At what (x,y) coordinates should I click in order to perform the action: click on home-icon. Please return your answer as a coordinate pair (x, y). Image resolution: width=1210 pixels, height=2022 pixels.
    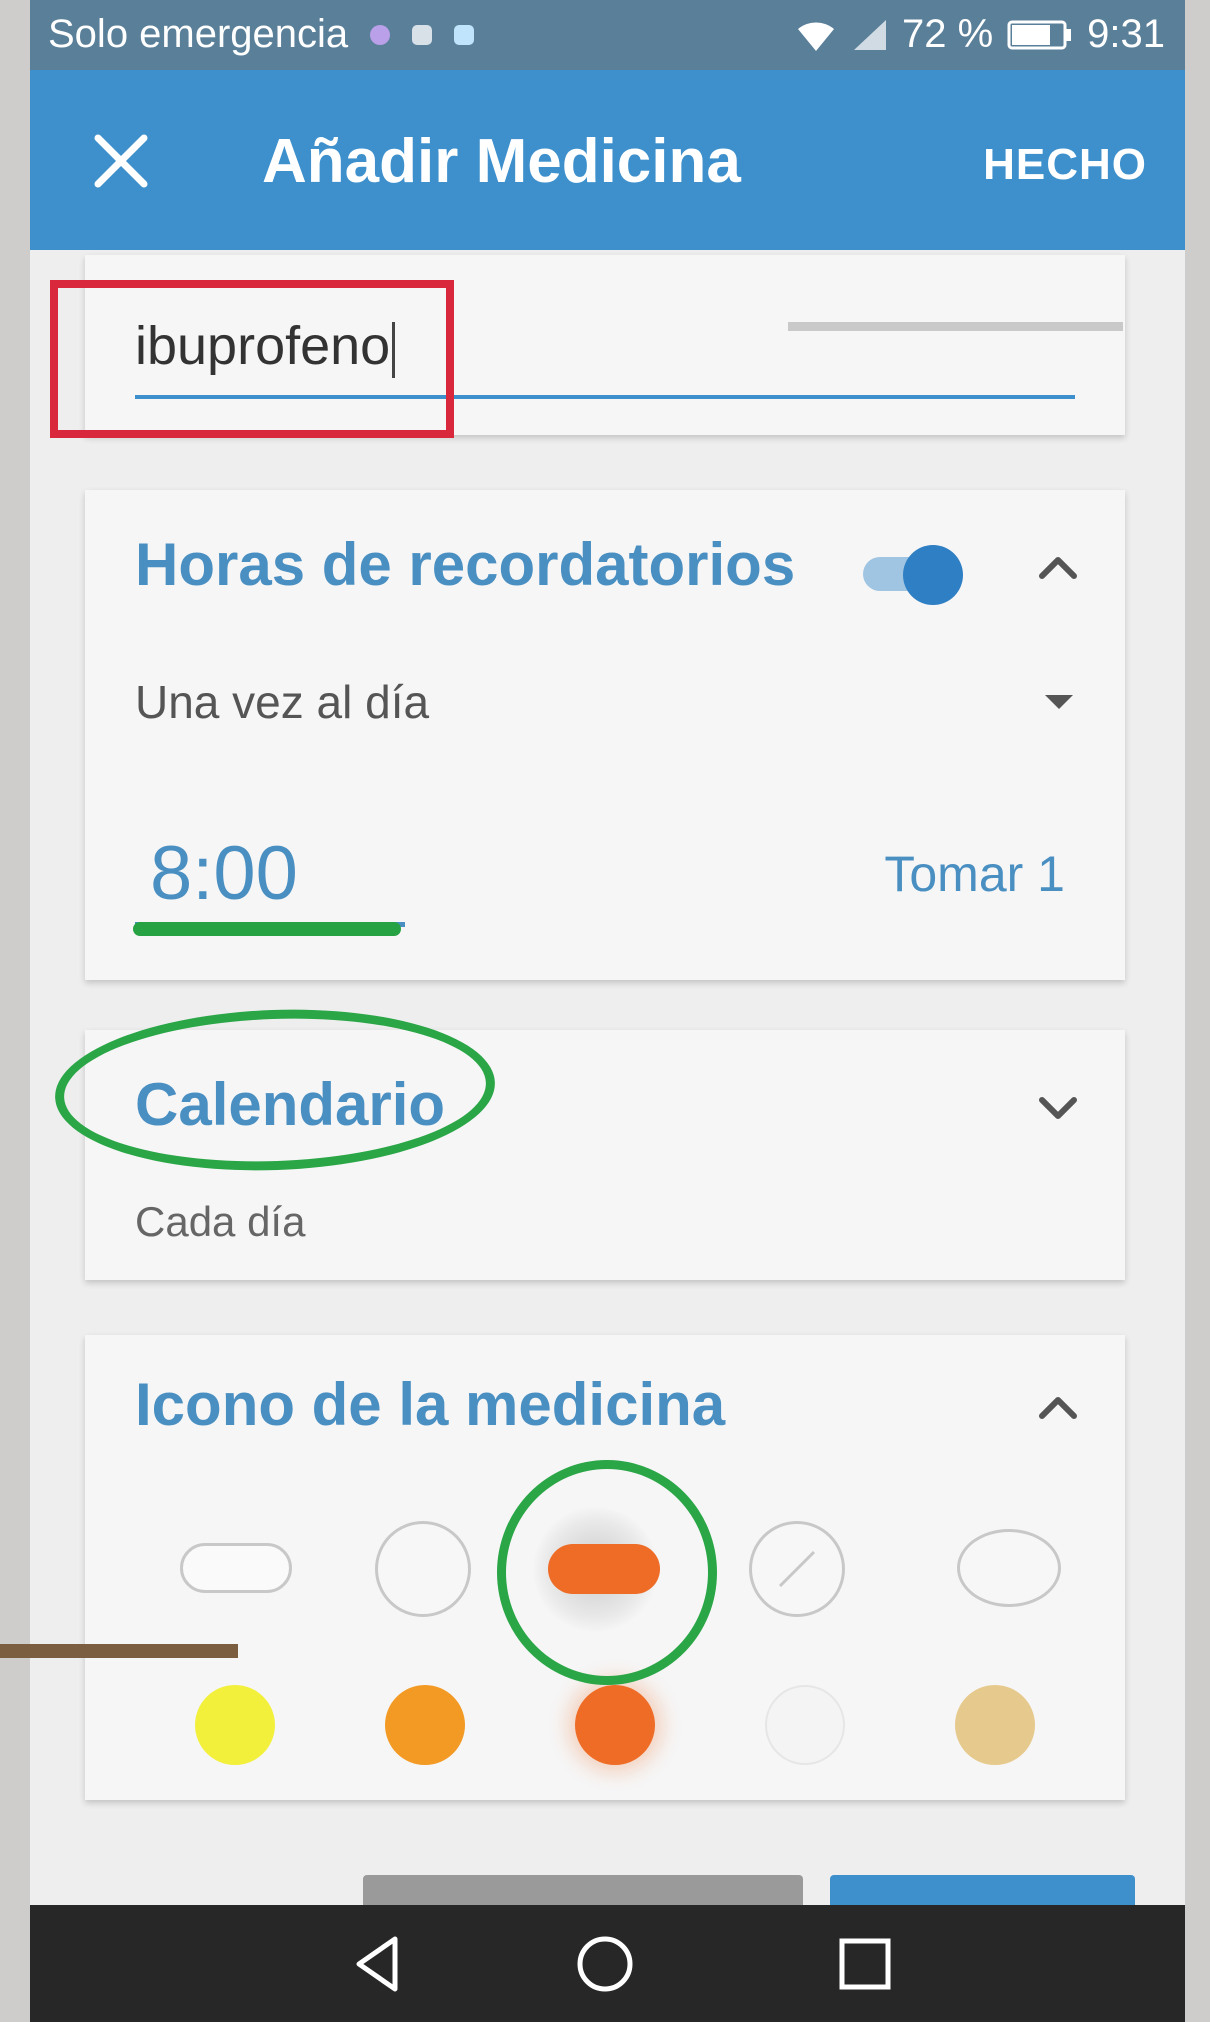
    Looking at the image, I should click on (605, 1964).